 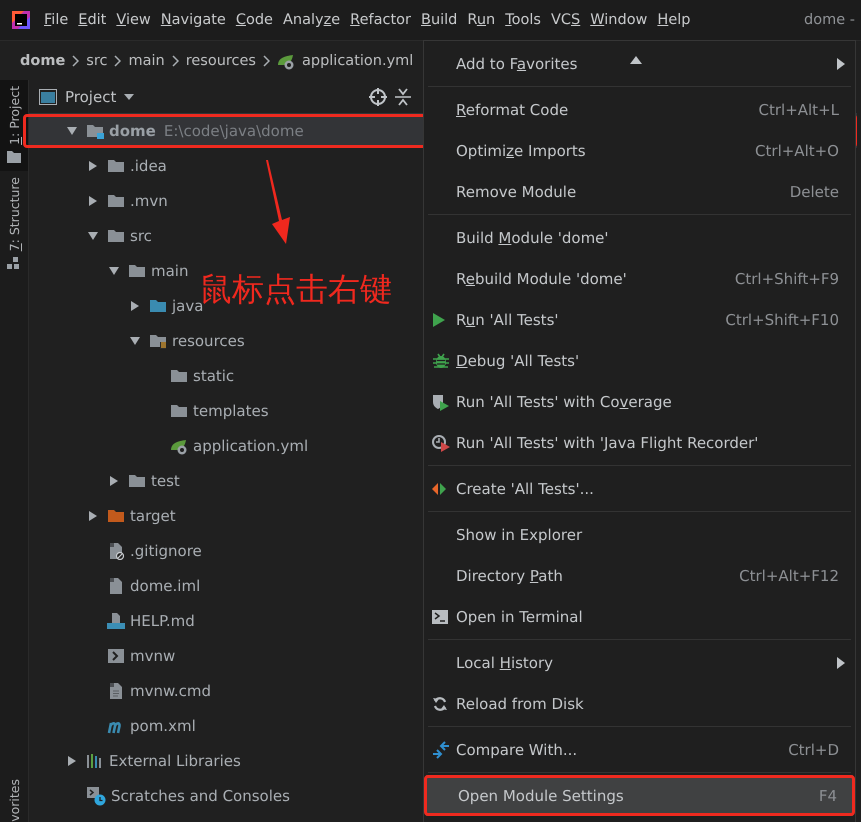 I want to click on shortcut-label: Ctrl+Alt+F12, so click(x=789, y=575).